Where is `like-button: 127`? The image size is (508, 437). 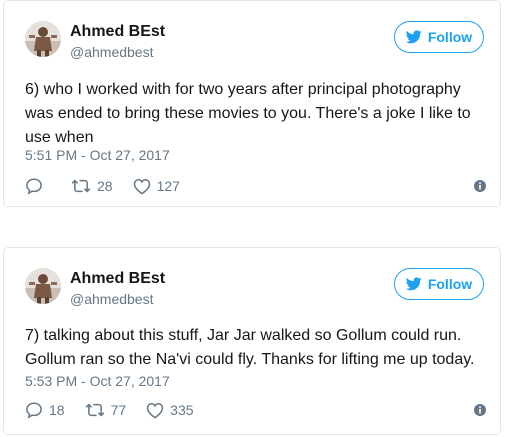 like-button: 127 is located at coordinates (156, 186).